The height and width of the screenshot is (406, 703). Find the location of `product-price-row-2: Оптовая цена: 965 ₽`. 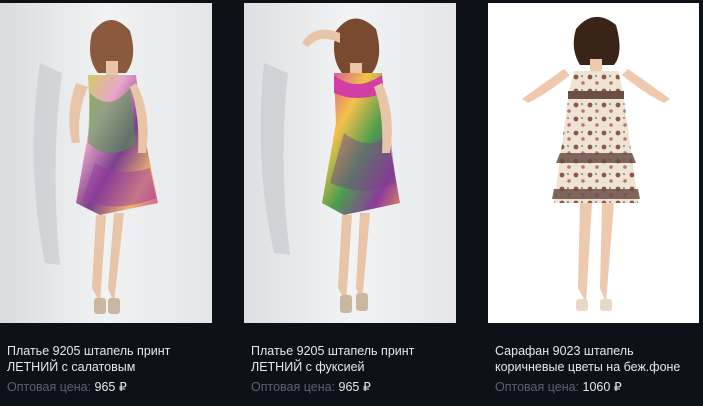

product-price-row-2: Оптовая цена: 965 ₽ is located at coordinates (351, 387).